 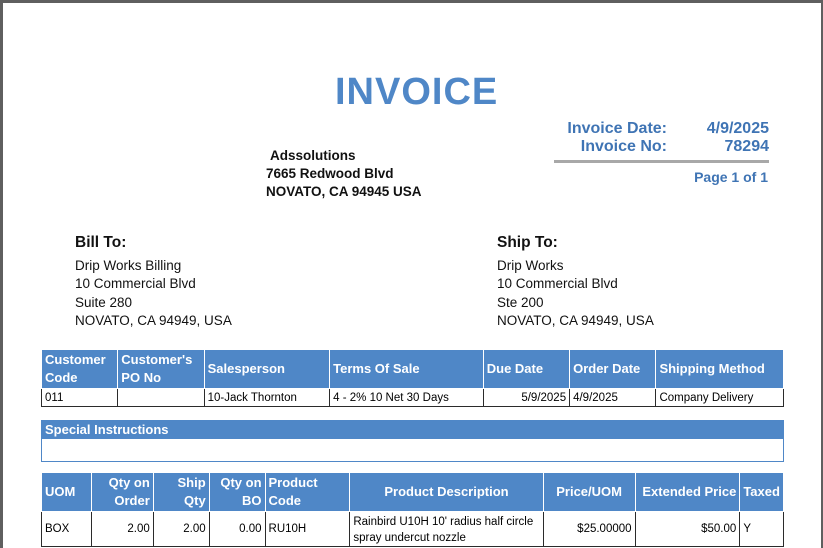 I want to click on order-header-cell: Customer Code, so click(x=79, y=369).